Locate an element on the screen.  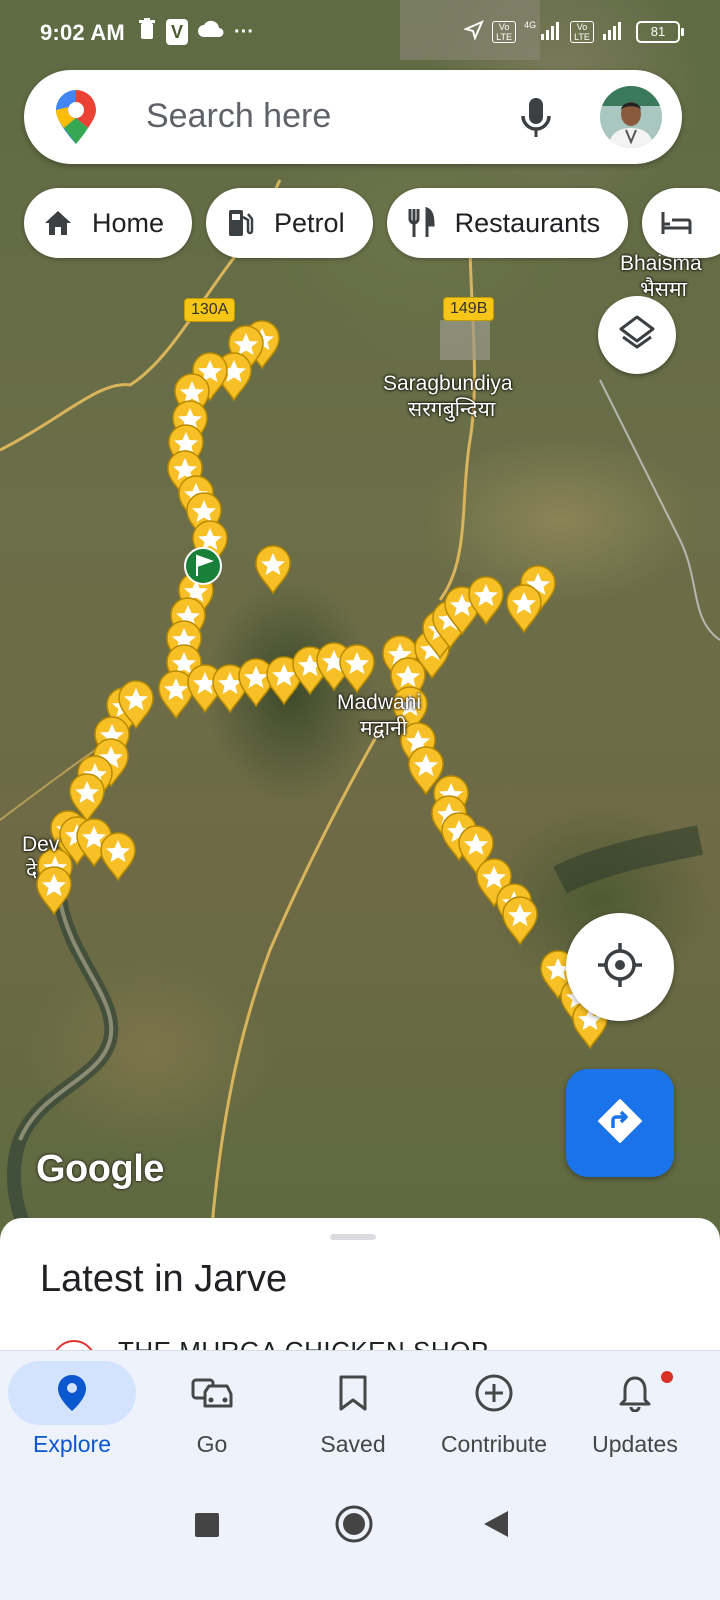
place-label-dev-hindi: दे is located at coordinates (32, 870).